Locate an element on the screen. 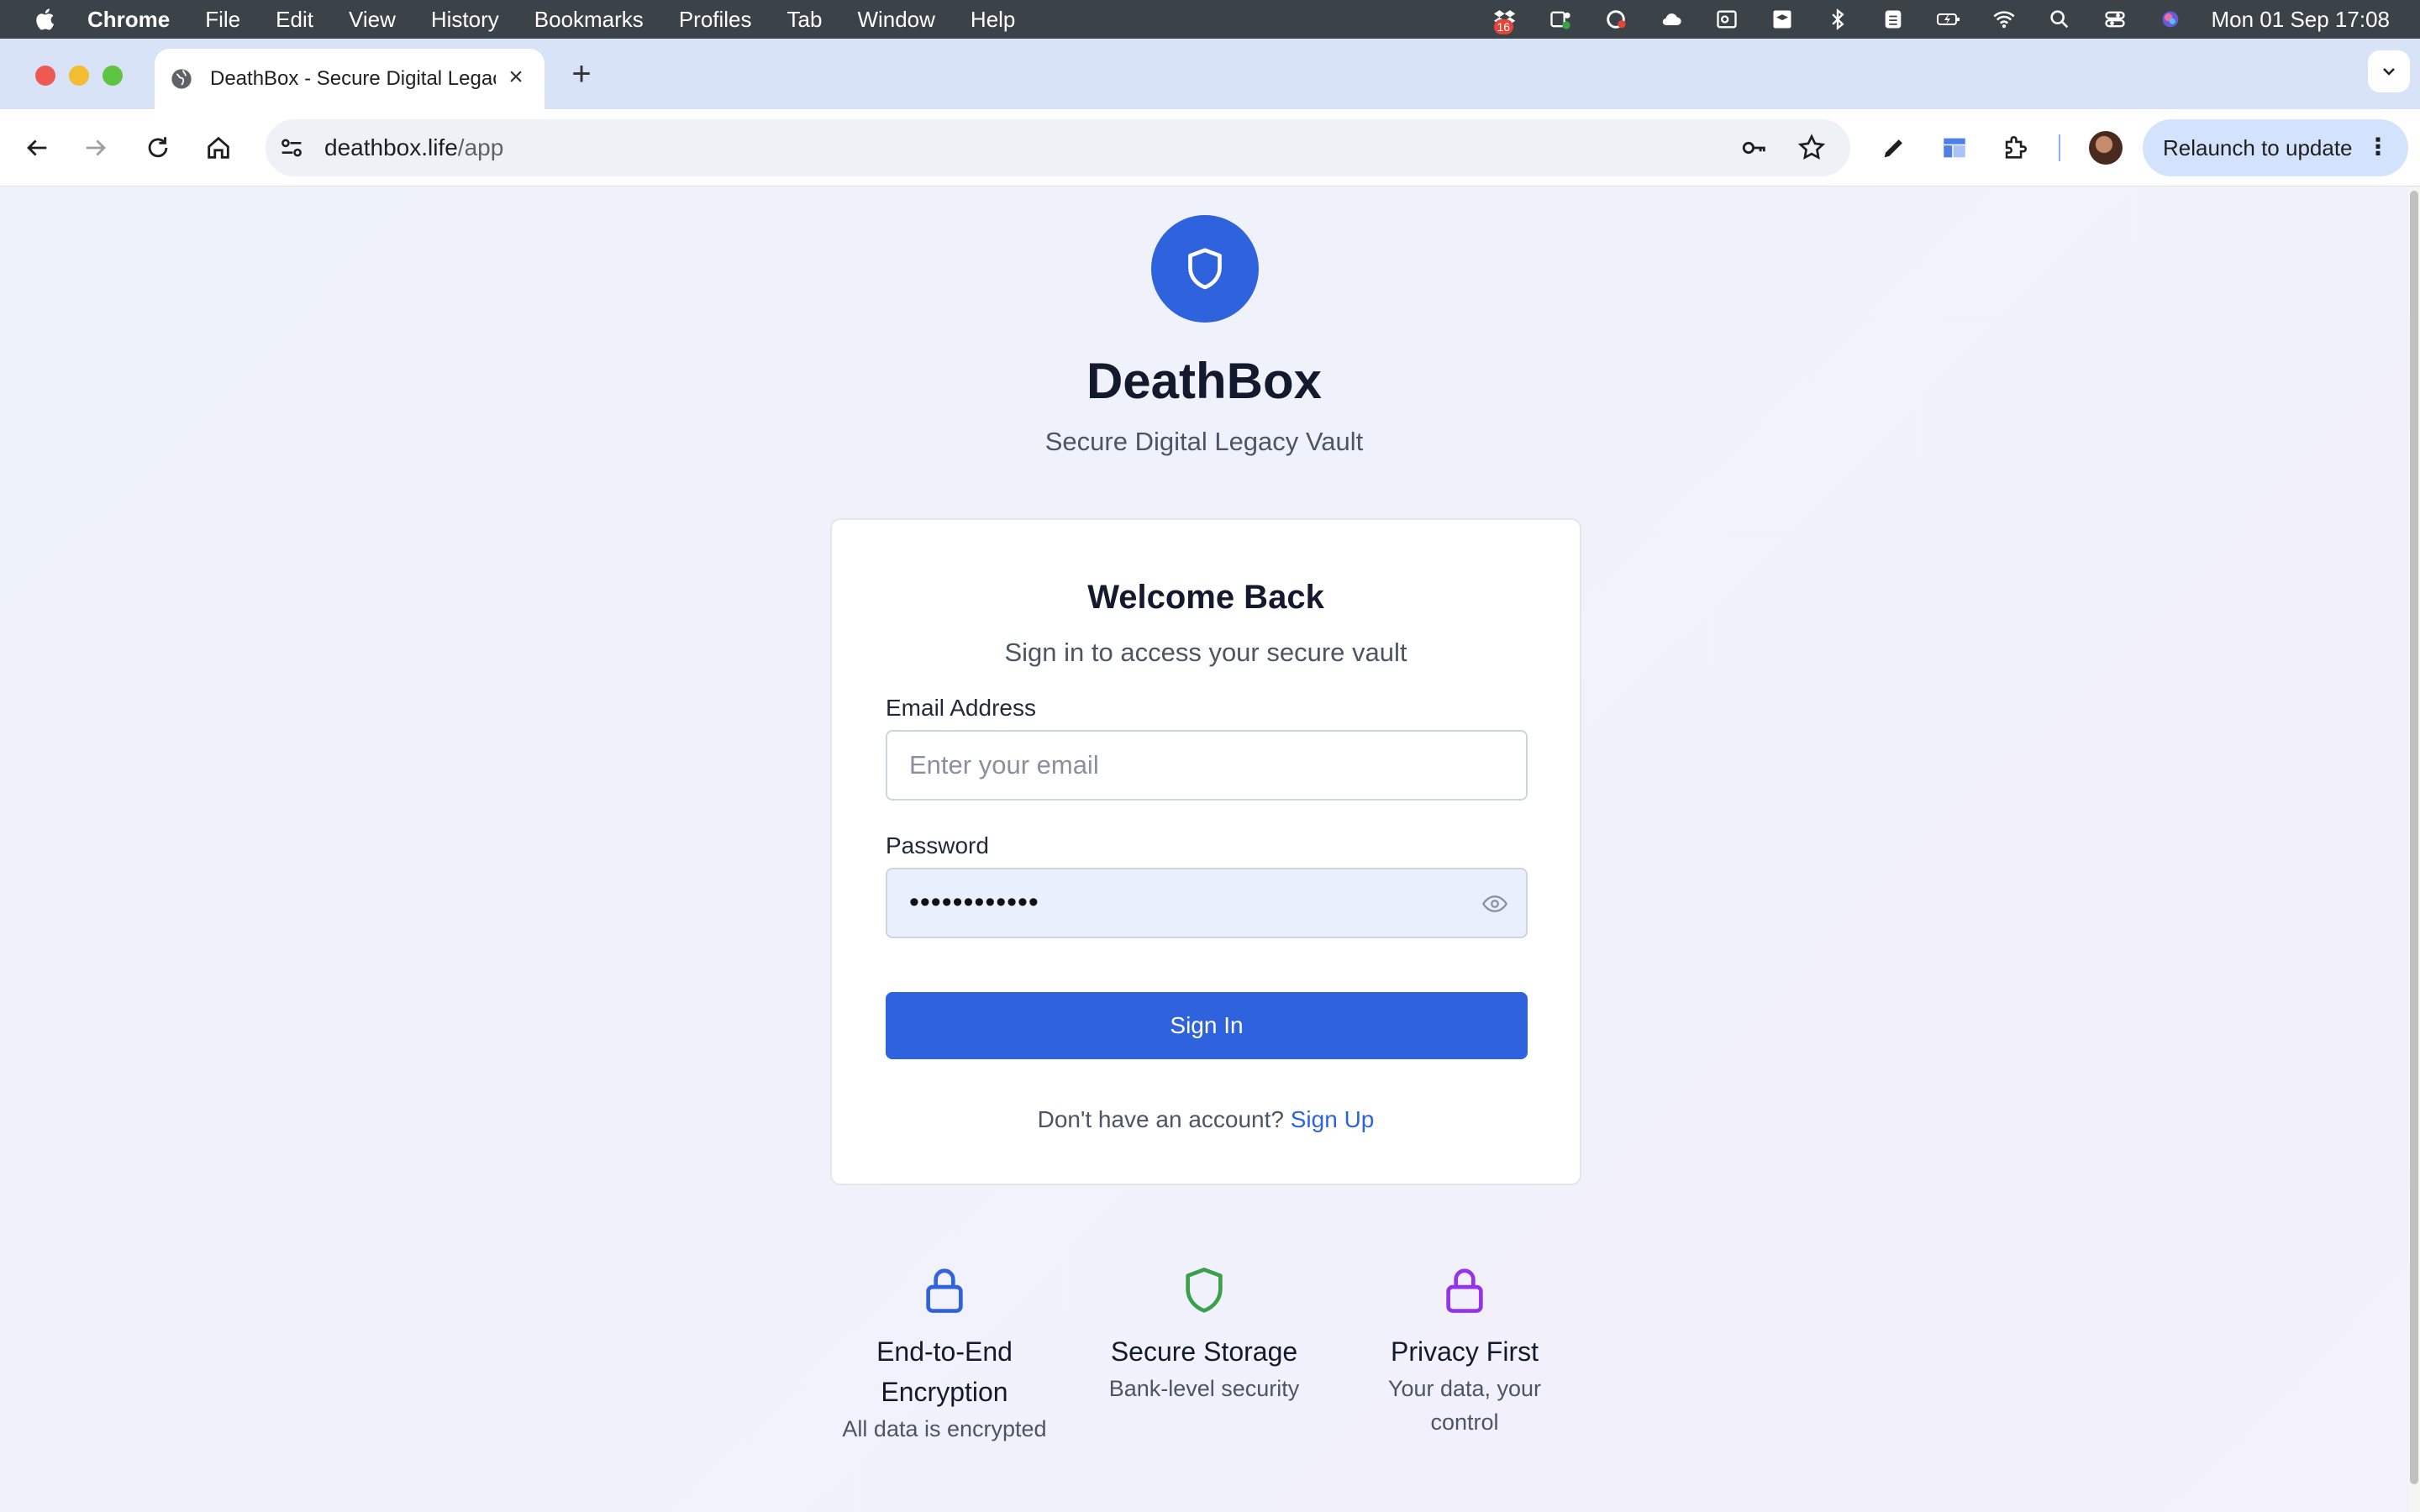 This screenshot has width=2420, height=1512. card-subtitle: Sign in to access your secure vault is located at coordinates (1205, 652).